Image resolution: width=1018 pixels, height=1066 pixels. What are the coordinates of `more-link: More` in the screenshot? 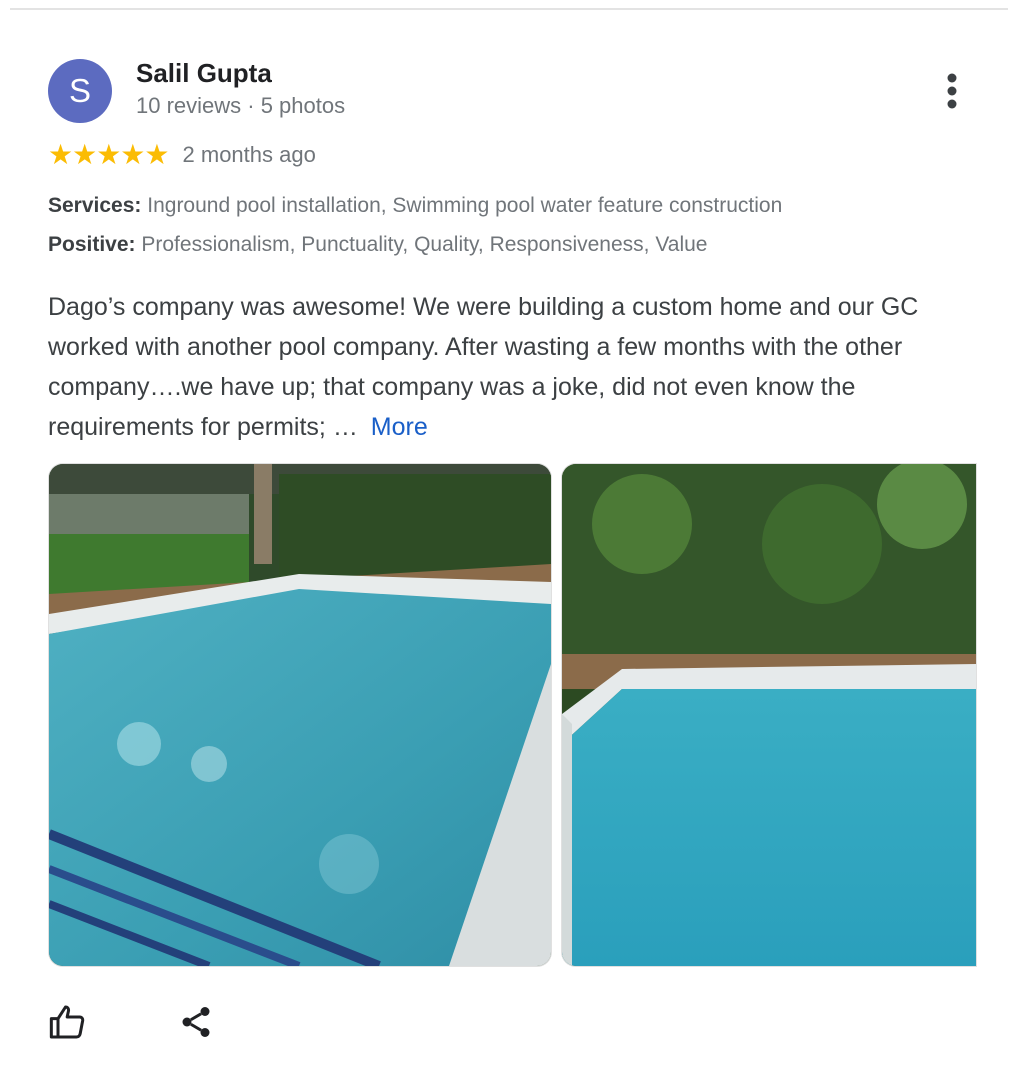 It's located at (399, 427).